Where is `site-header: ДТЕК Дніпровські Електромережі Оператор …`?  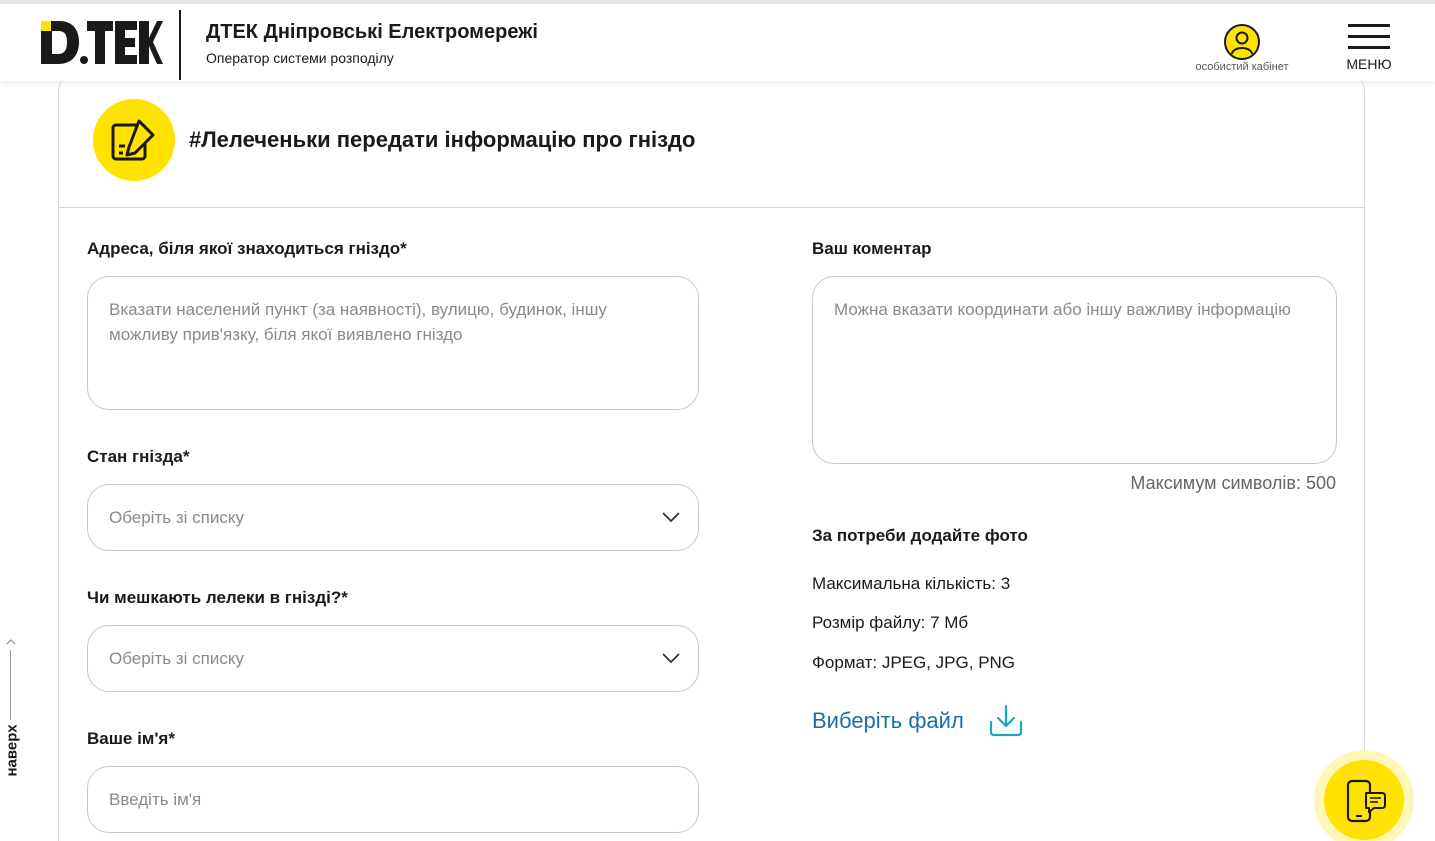 site-header: ДТЕК Дніпровські Електромережі Оператор … is located at coordinates (717, 40).